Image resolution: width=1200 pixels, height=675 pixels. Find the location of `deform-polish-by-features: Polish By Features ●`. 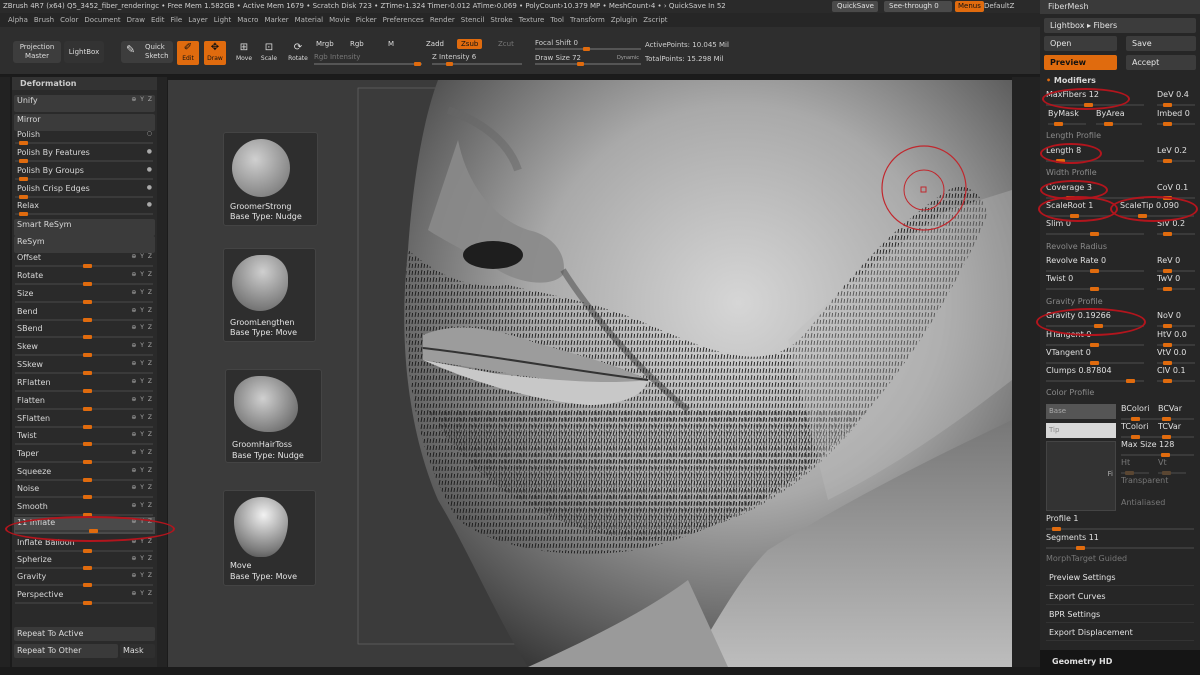

deform-polish-by-features: Polish By Features ● is located at coordinates (84, 155).